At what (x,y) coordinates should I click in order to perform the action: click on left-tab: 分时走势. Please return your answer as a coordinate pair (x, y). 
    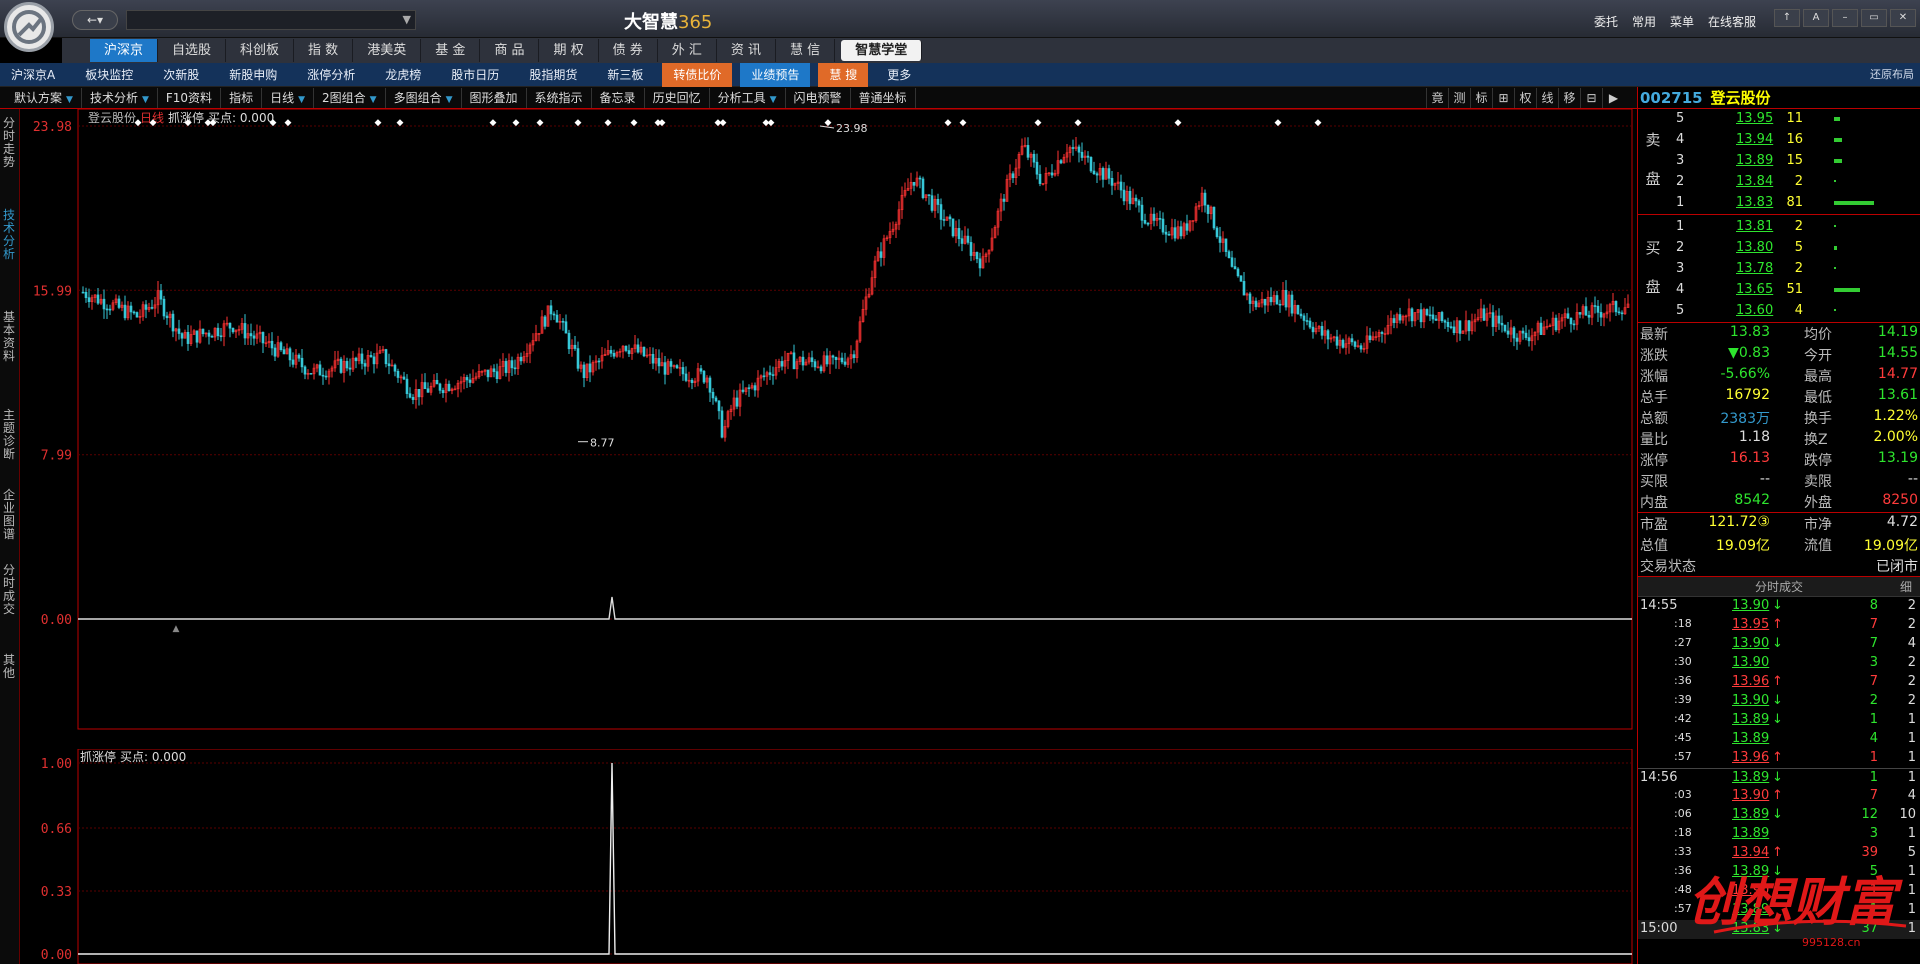
    Looking at the image, I should click on (9, 143).